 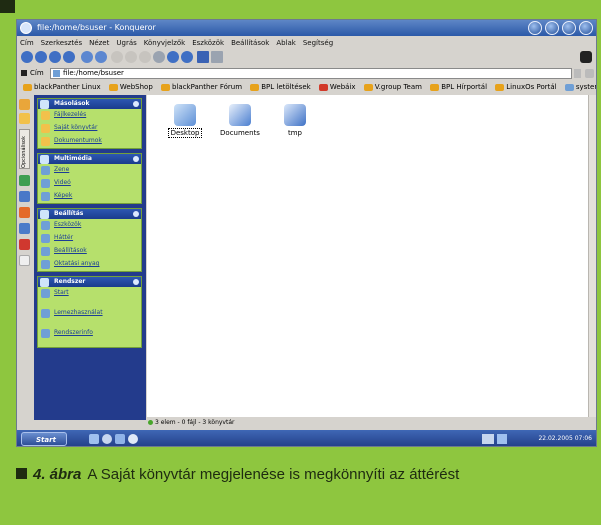 What do you see at coordinates (89, 170) in the screenshot?
I see `sidebar-link: Zene` at bounding box center [89, 170].